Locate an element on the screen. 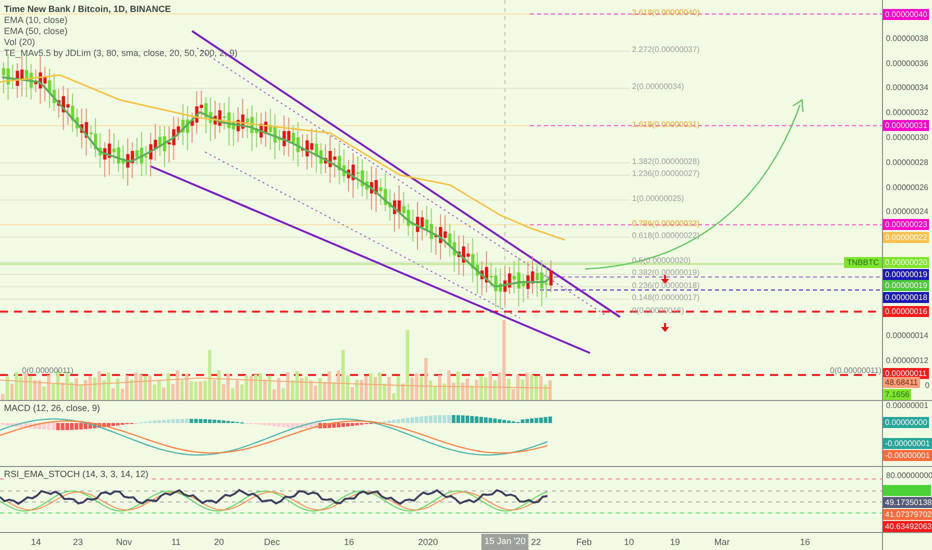 This screenshot has width=932, height=550. price-tag: 0.00000022 is located at coordinates (906, 237).